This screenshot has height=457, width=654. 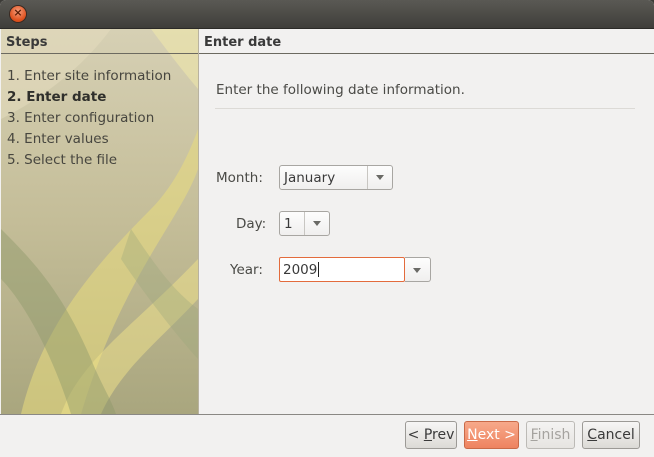 I want to click on year-value: 2009, so click(x=300, y=270).